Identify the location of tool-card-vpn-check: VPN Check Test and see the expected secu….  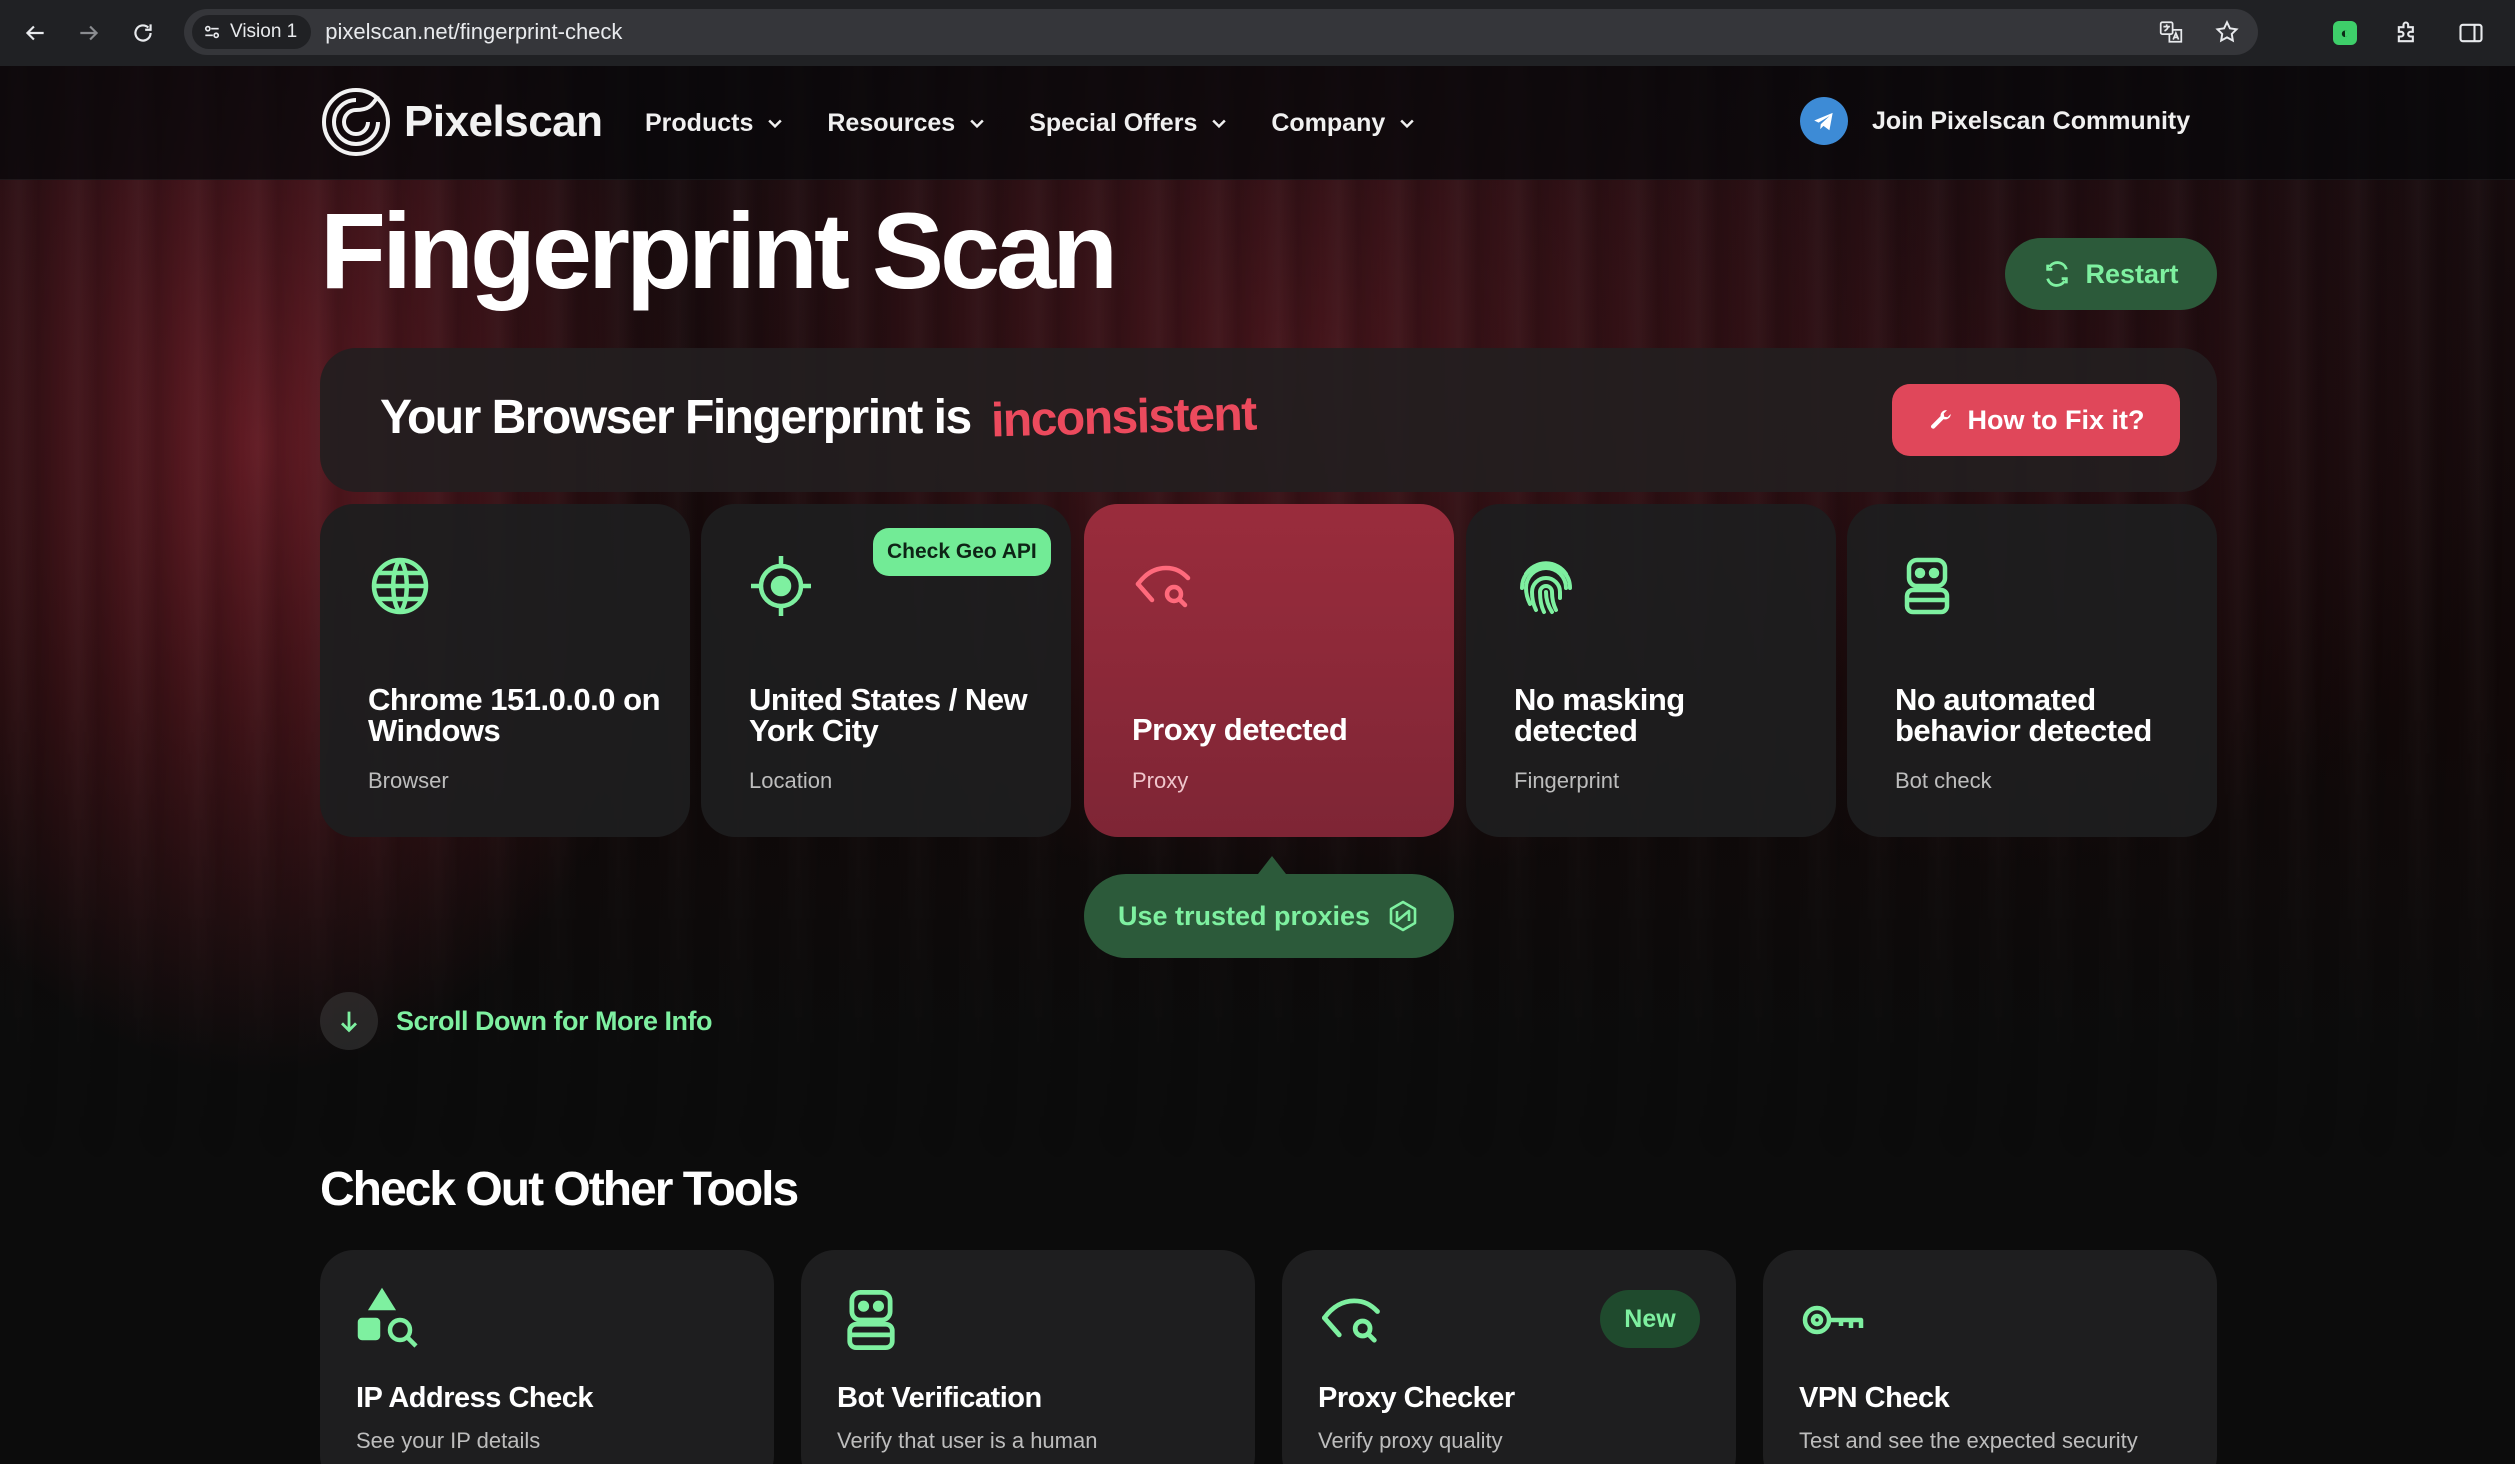
(1990, 1357).